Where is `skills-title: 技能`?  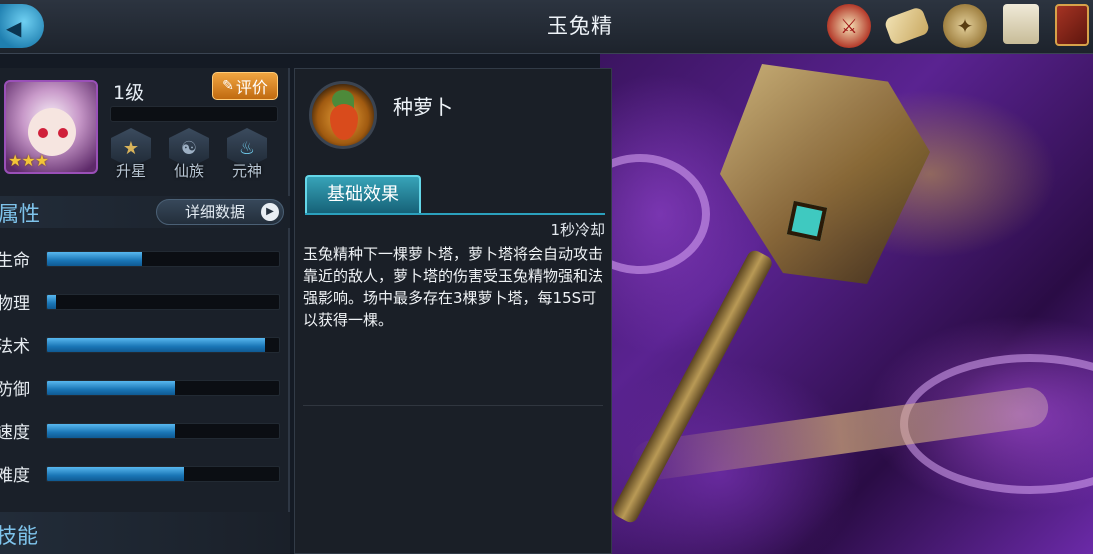 skills-title: 技能 is located at coordinates (19, 536).